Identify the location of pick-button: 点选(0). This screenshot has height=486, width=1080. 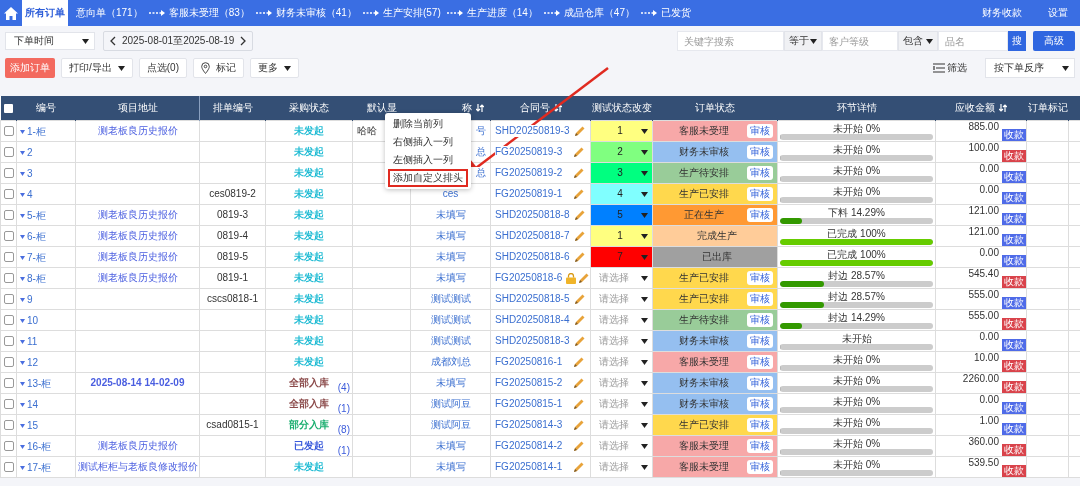
(162, 68).